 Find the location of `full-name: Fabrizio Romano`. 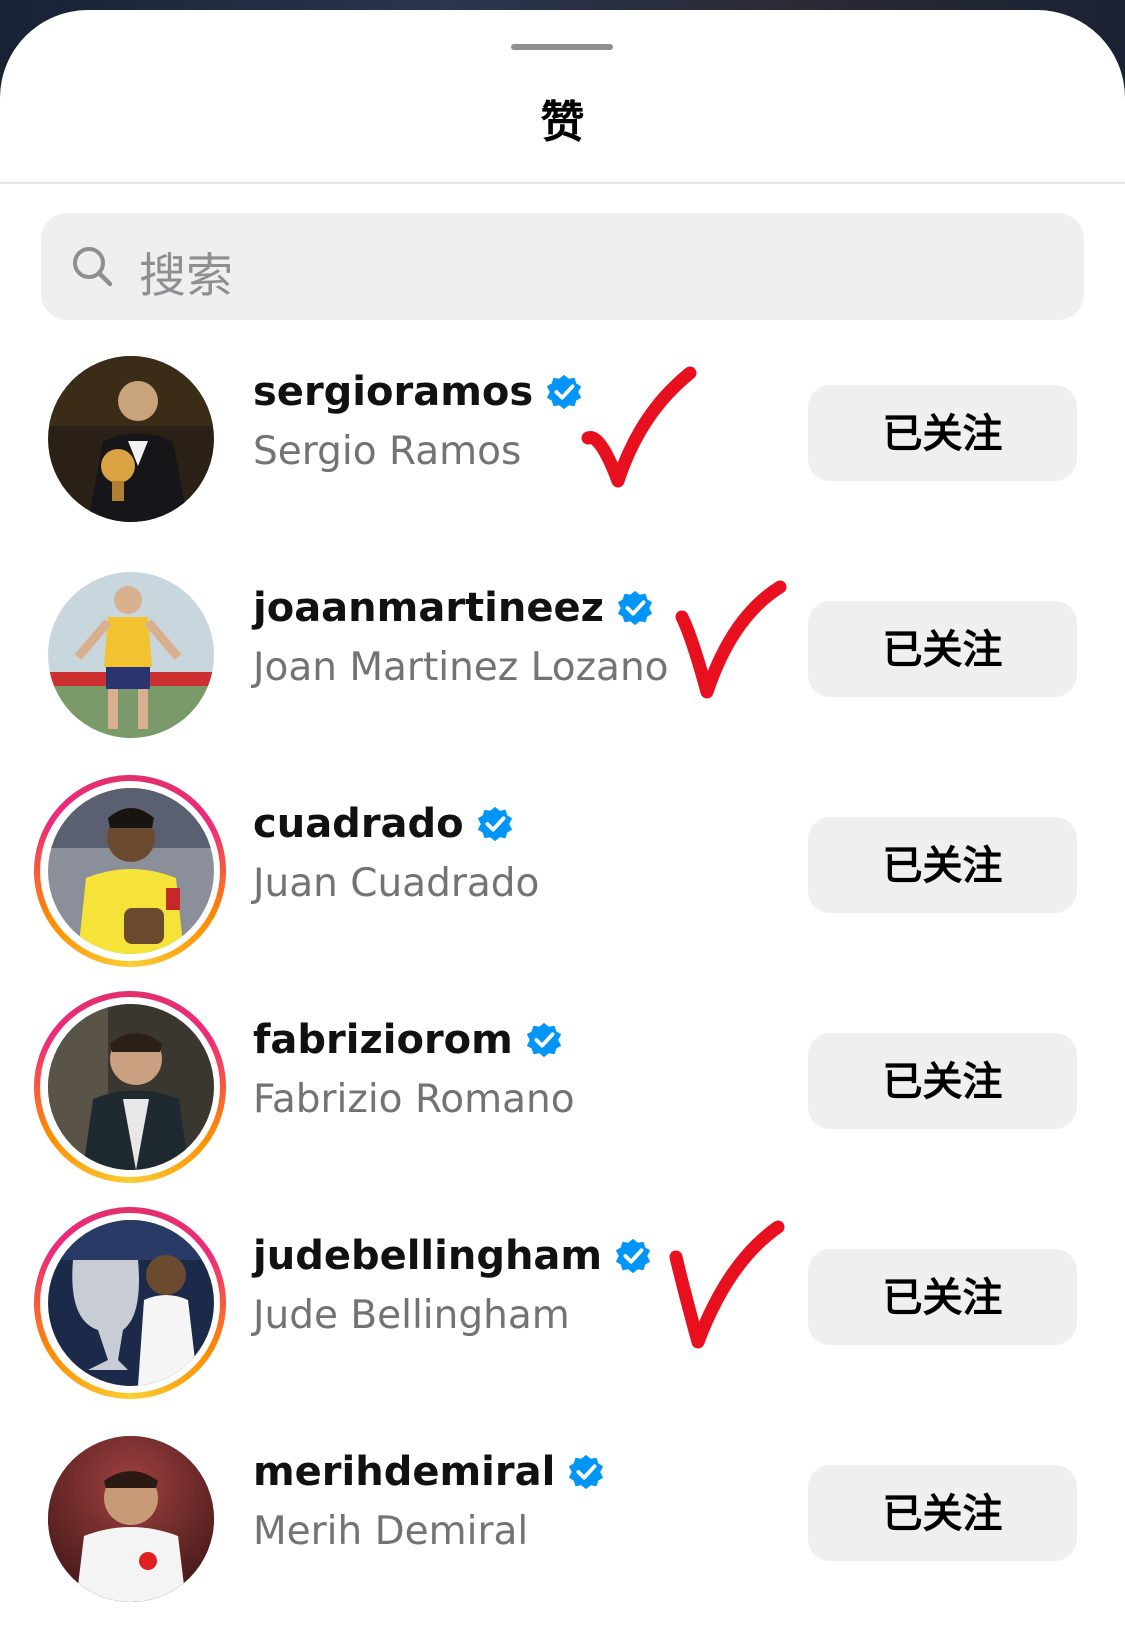

full-name: Fabrizio Romano is located at coordinates (414, 1099).